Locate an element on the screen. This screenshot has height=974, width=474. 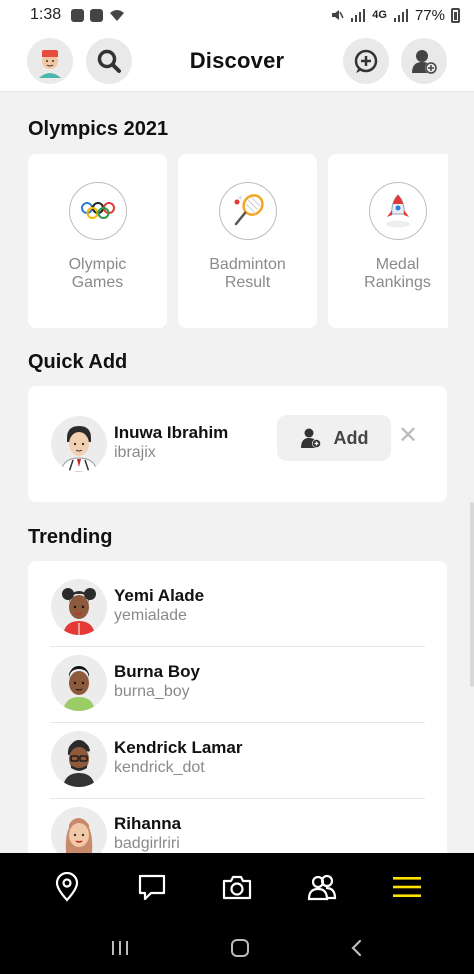
status-time: 1:38 is located at coordinates (46, 14).